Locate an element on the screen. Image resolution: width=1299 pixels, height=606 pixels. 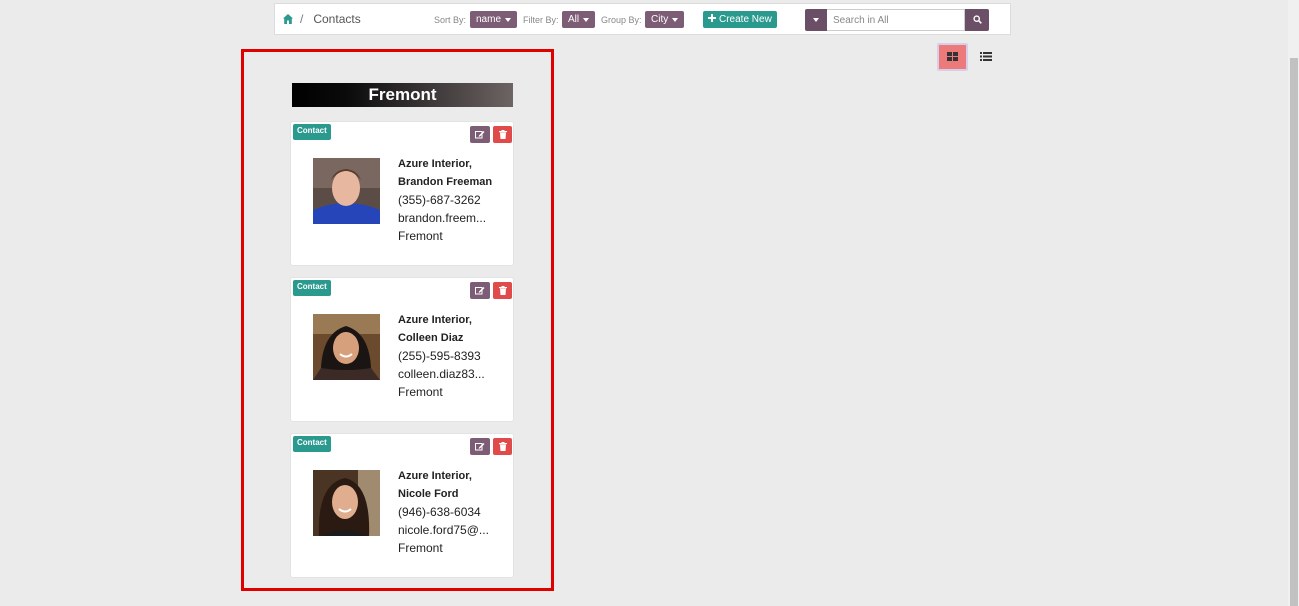
grid-icon is located at coordinates (952, 57).